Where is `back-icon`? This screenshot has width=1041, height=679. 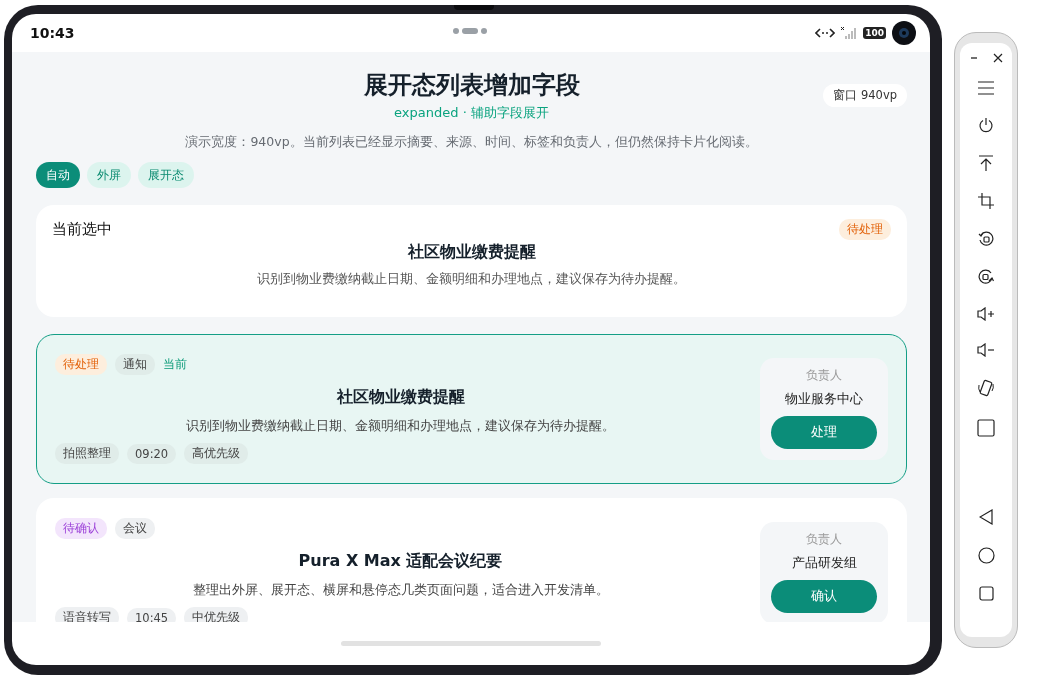 back-icon is located at coordinates (986, 517).